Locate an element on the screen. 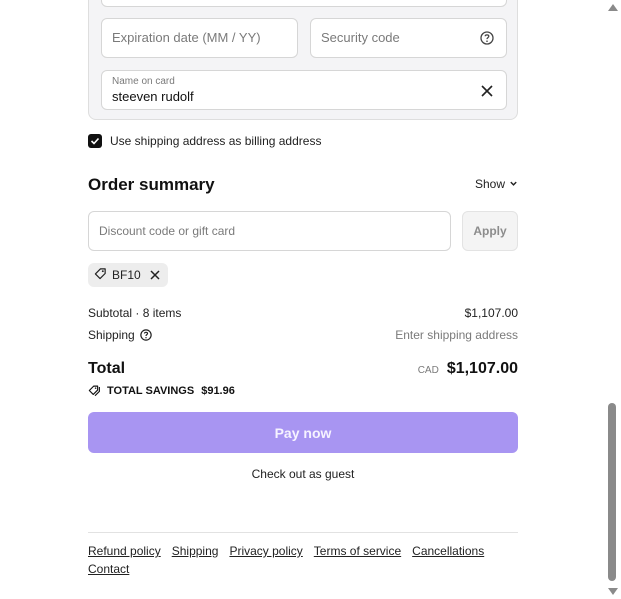 The image size is (621, 599). security-code-field: Security code is located at coordinates (408, 38).